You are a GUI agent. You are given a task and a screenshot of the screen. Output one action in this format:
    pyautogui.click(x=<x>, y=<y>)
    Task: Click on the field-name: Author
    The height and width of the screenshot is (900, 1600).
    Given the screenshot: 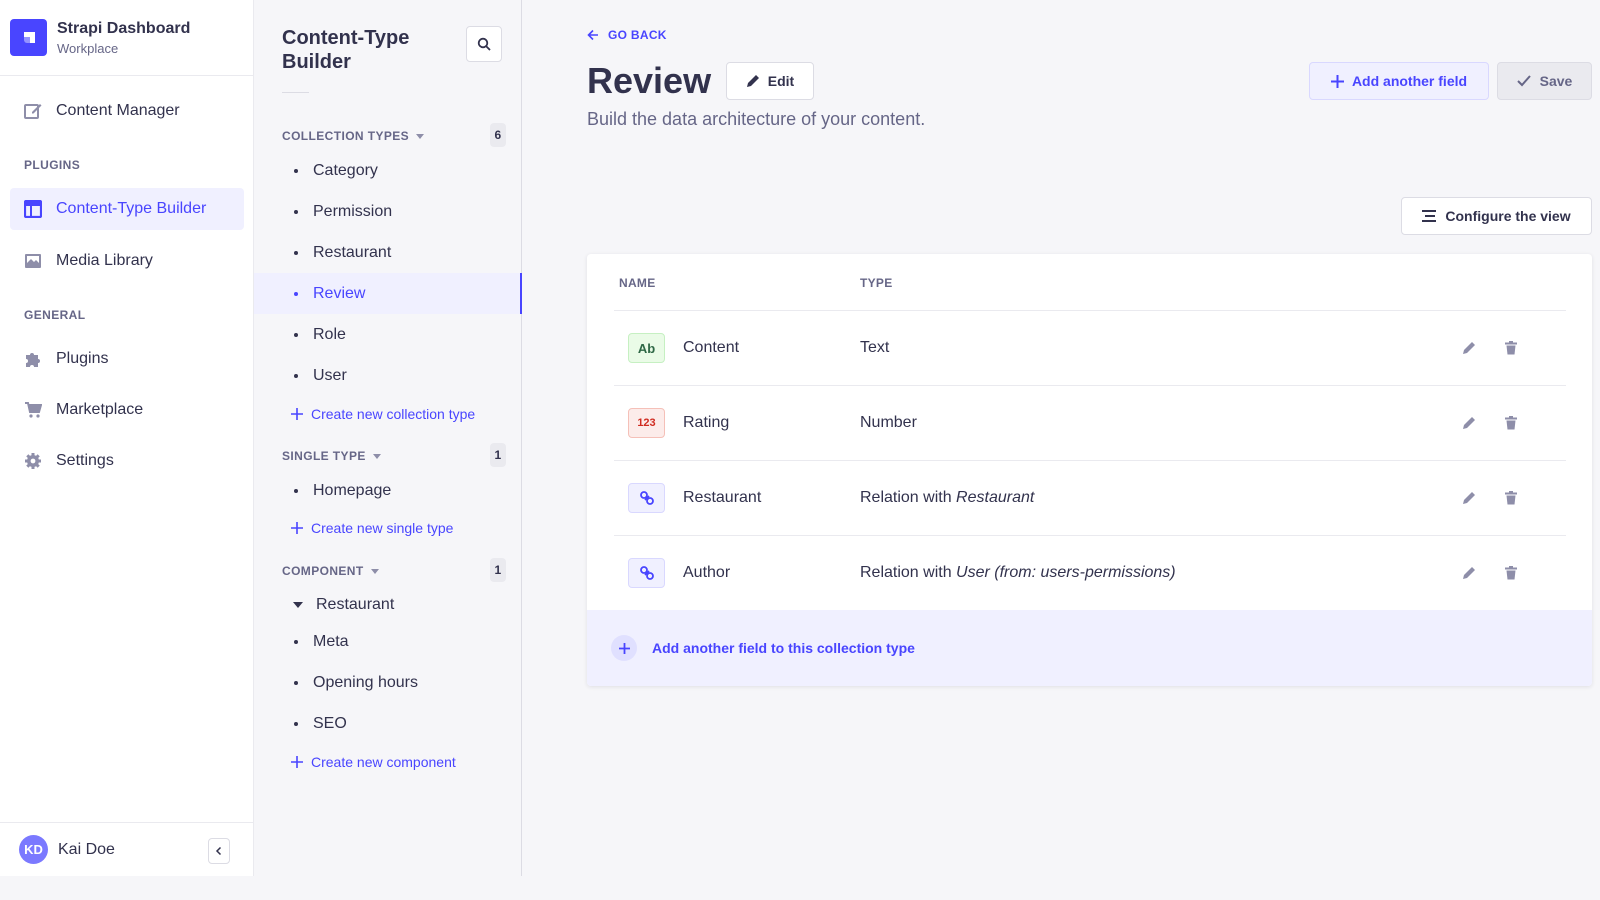 What is the action you would take?
    pyautogui.click(x=707, y=572)
    